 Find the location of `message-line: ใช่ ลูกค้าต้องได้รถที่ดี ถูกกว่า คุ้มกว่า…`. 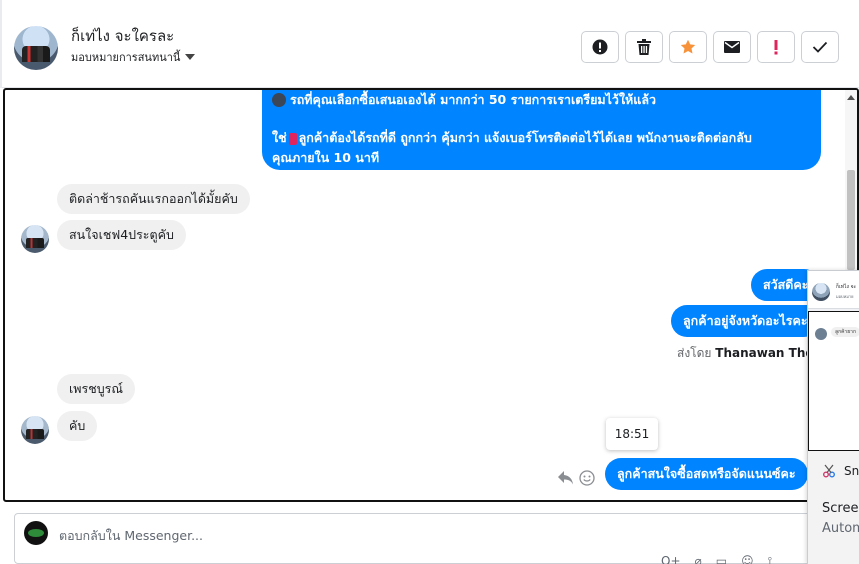

message-line: ใช่ ลูกค้าต้องได้รถที่ดี ถูกกว่า คุ้มกว่า… is located at coordinates (541, 138).